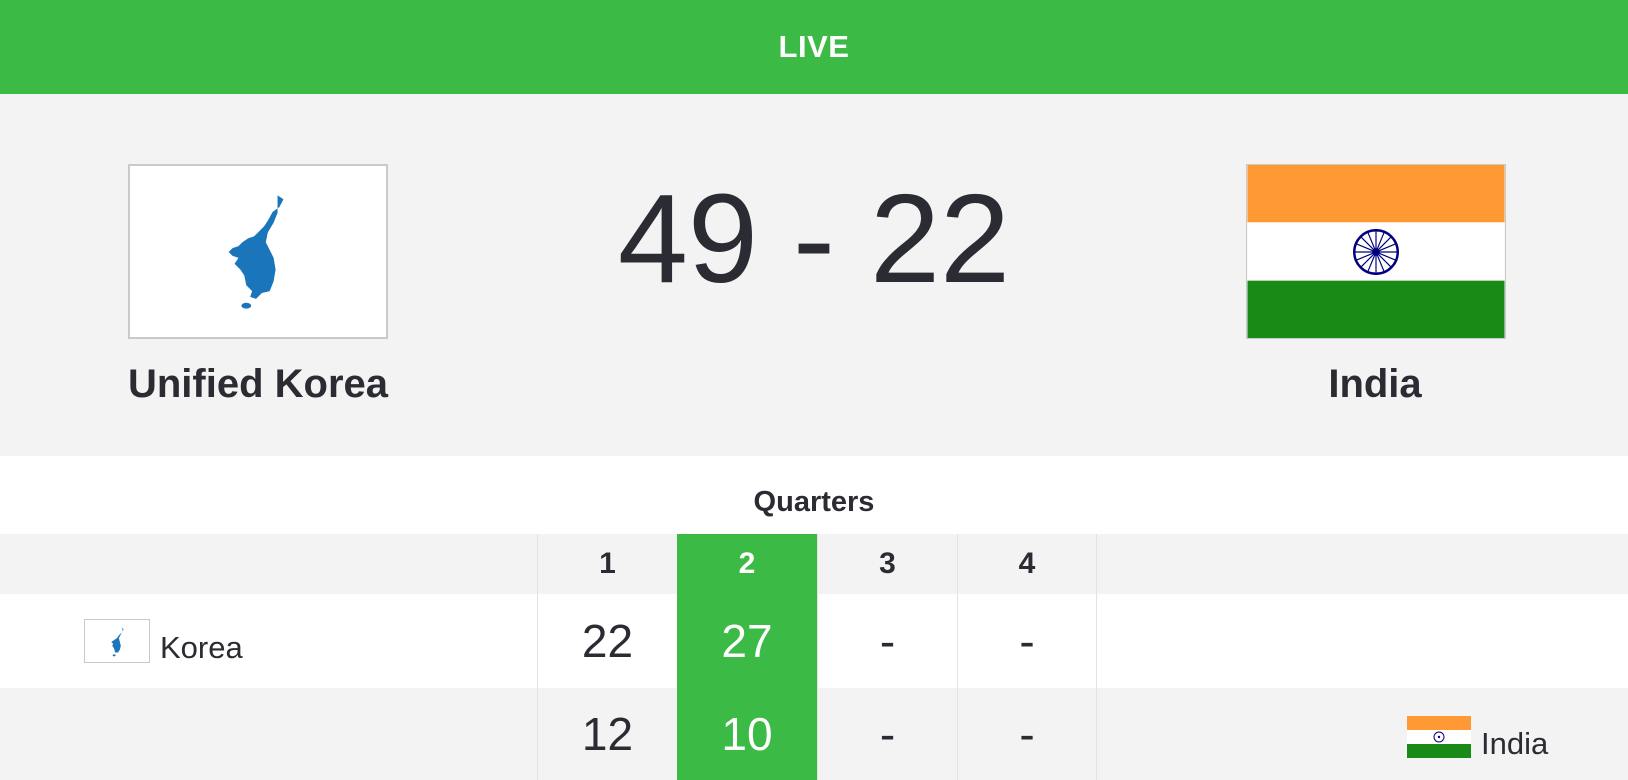  What do you see at coordinates (607, 734) in the screenshot?
I see `india-q1-score: 12` at bounding box center [607, 734].